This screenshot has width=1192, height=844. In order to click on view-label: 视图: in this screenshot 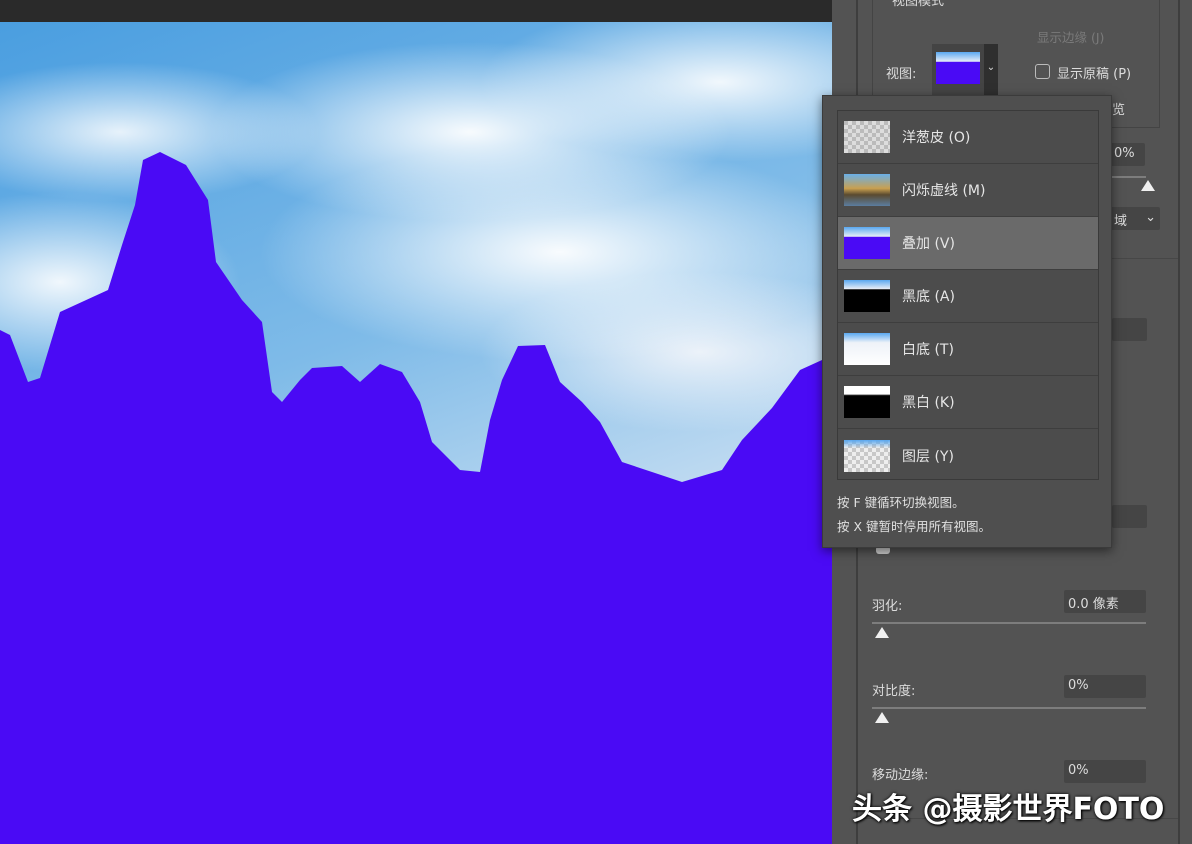, I will do `click(901, 74)`.